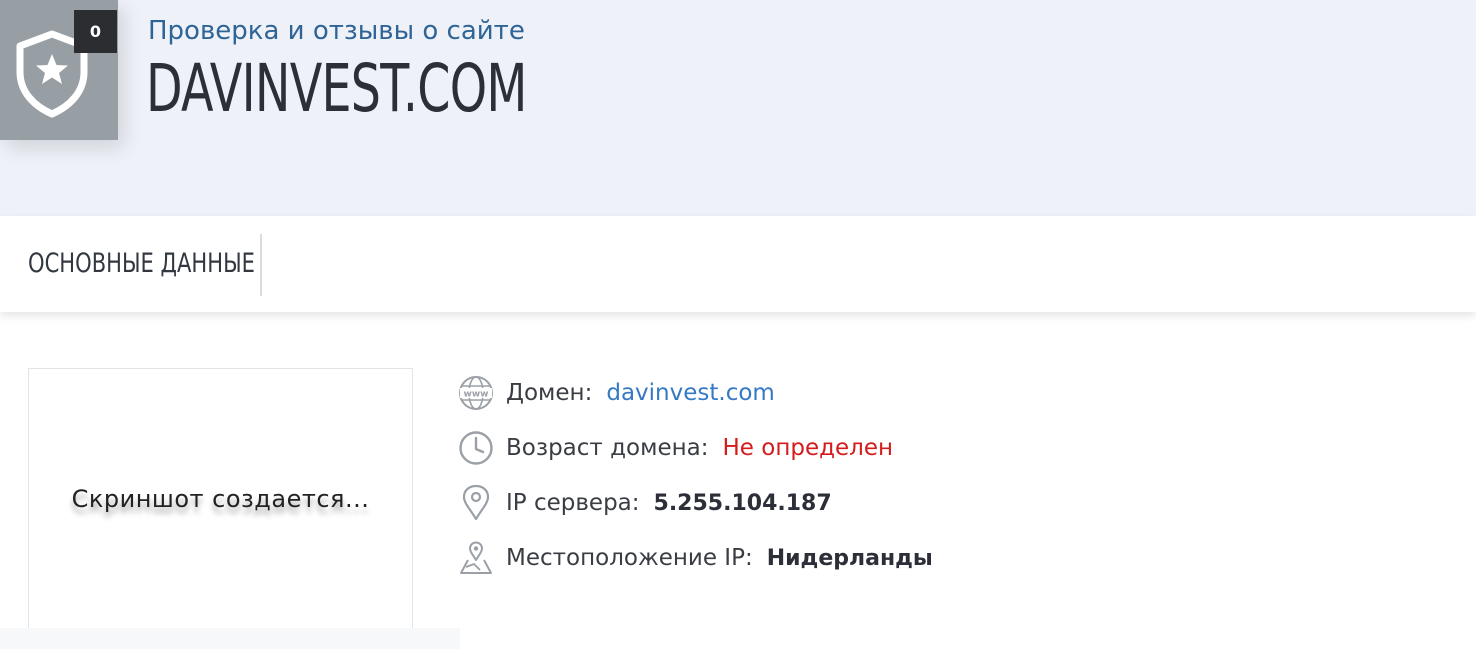  I want to click on domain-age-value: Не определен, so click(808, 448).